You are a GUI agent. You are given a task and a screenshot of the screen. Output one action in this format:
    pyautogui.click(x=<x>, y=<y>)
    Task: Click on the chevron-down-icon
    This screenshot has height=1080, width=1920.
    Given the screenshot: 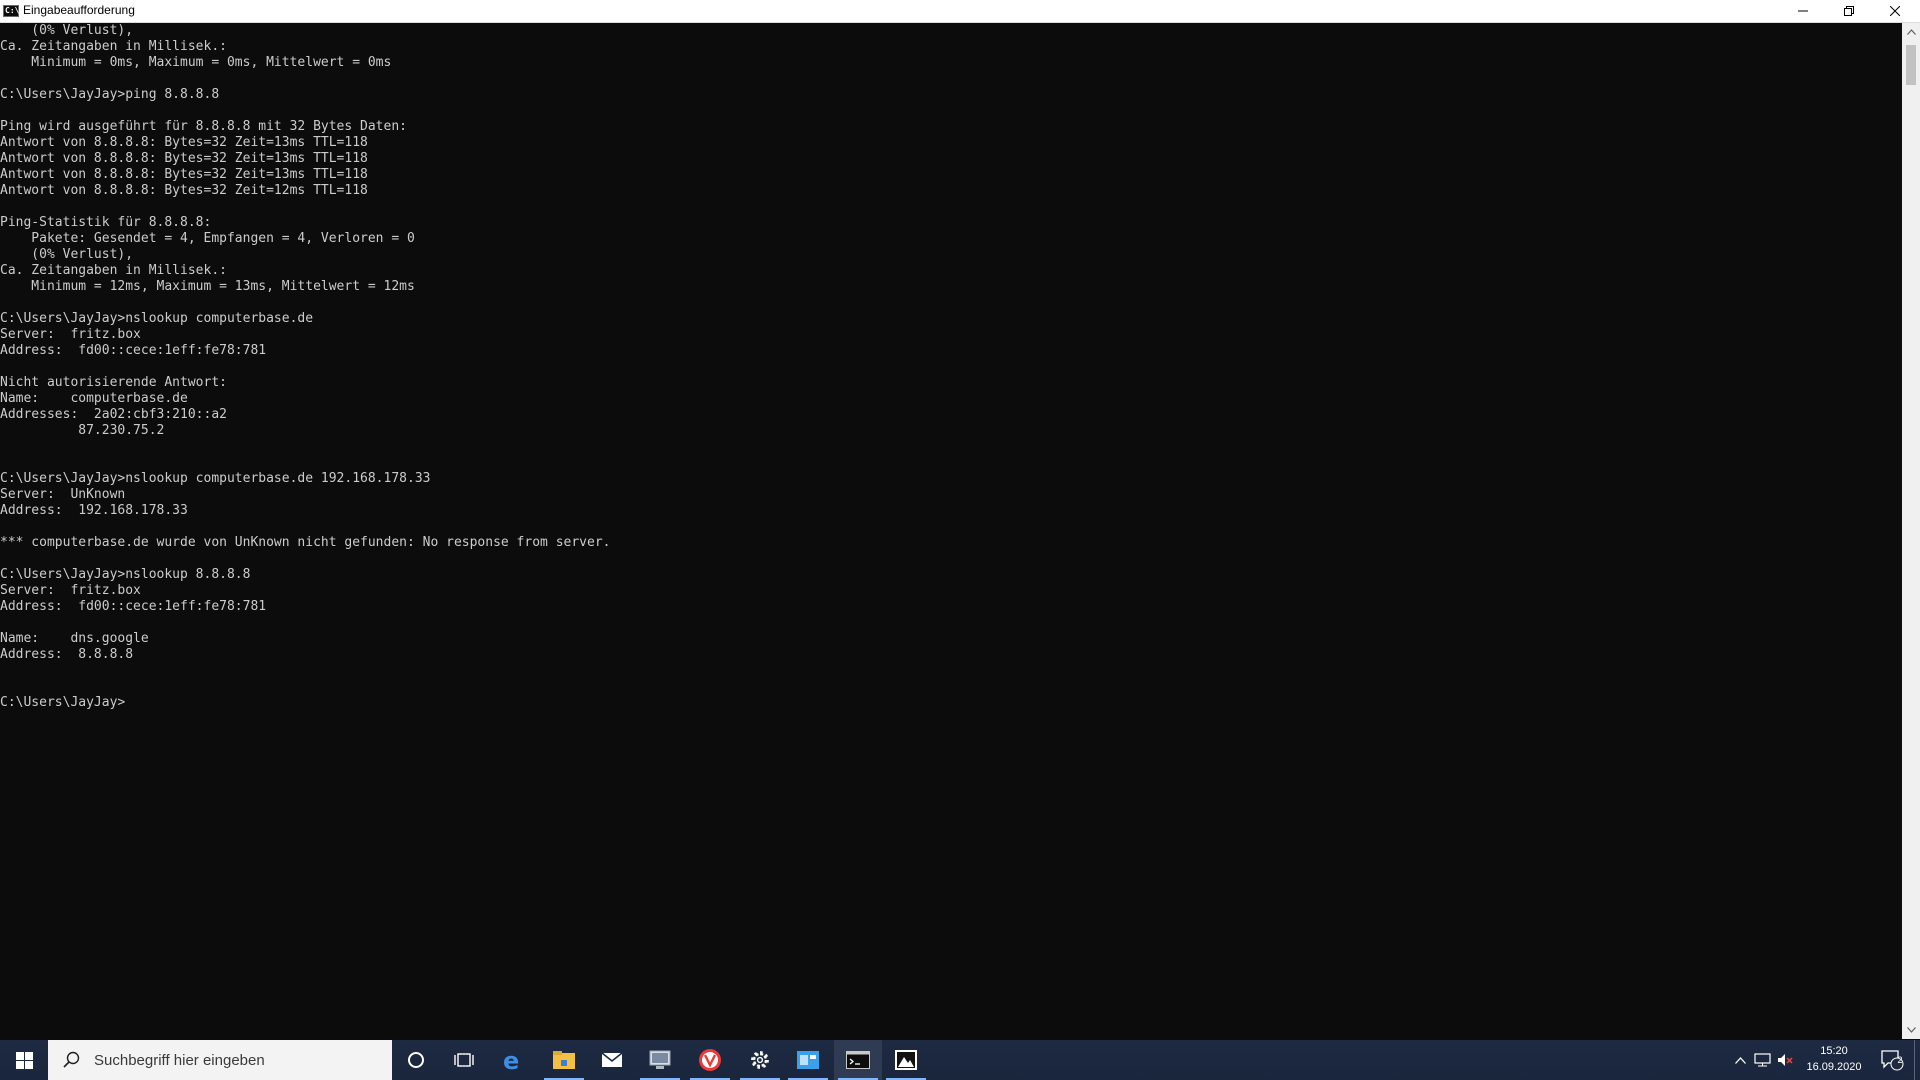 What is the action you would take?
    pyautogui.click(x=1911, y=1030)
    